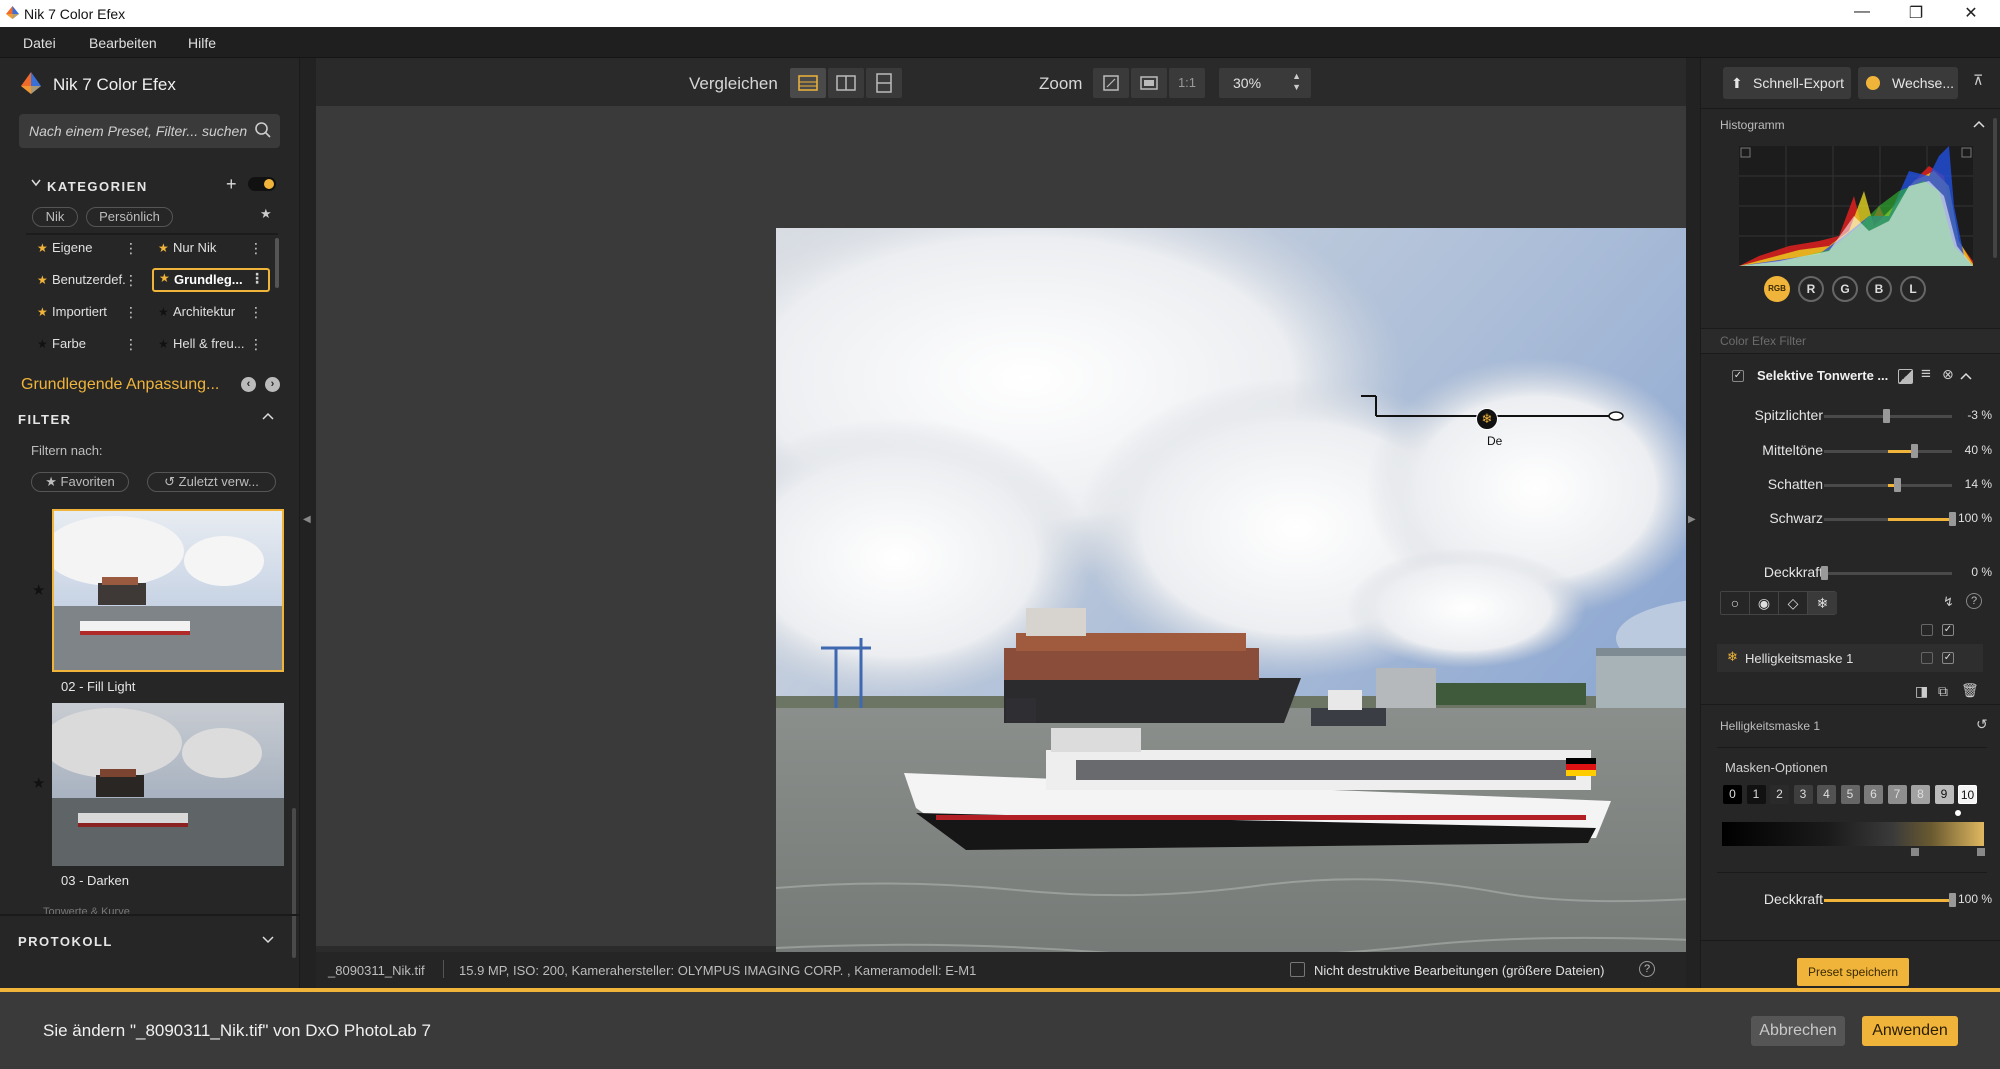 This screenshot has height=1069, width=2000. I want to click on mask-level-4: 4, so click(1826, 794).